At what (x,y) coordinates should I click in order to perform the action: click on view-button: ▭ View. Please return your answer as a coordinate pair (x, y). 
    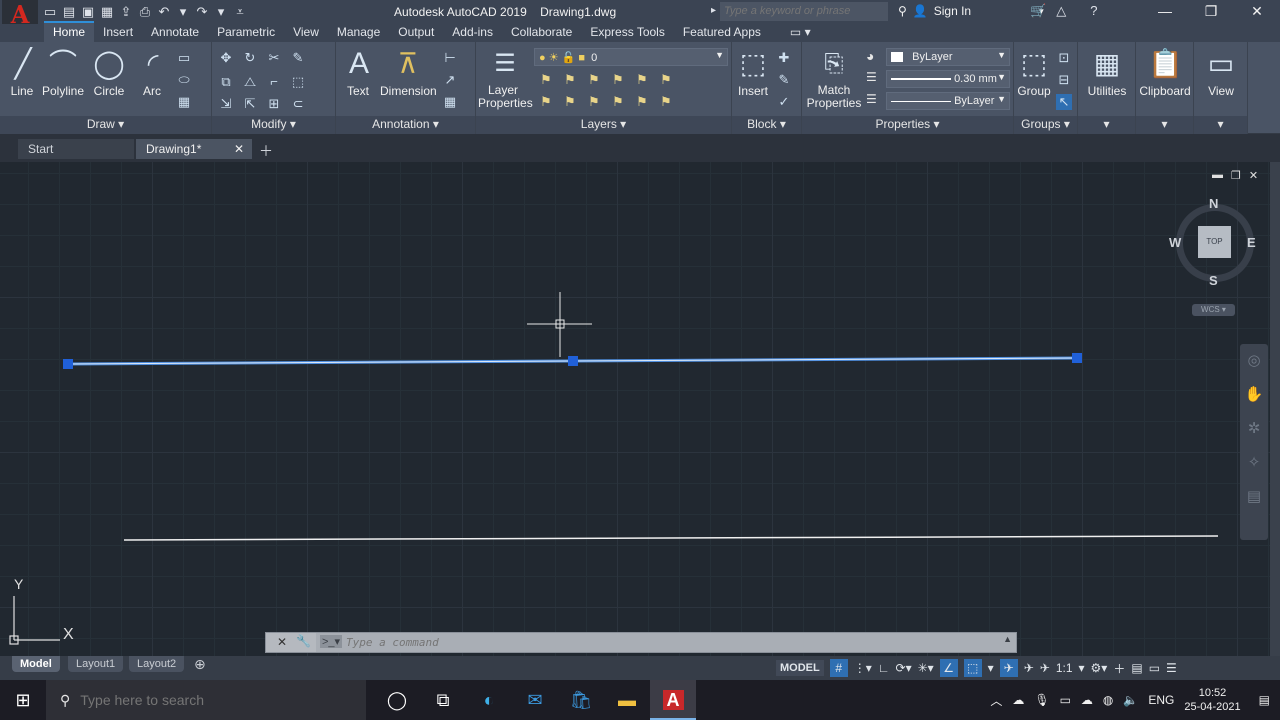
    Looking at the image, I should click on (1221, 72).